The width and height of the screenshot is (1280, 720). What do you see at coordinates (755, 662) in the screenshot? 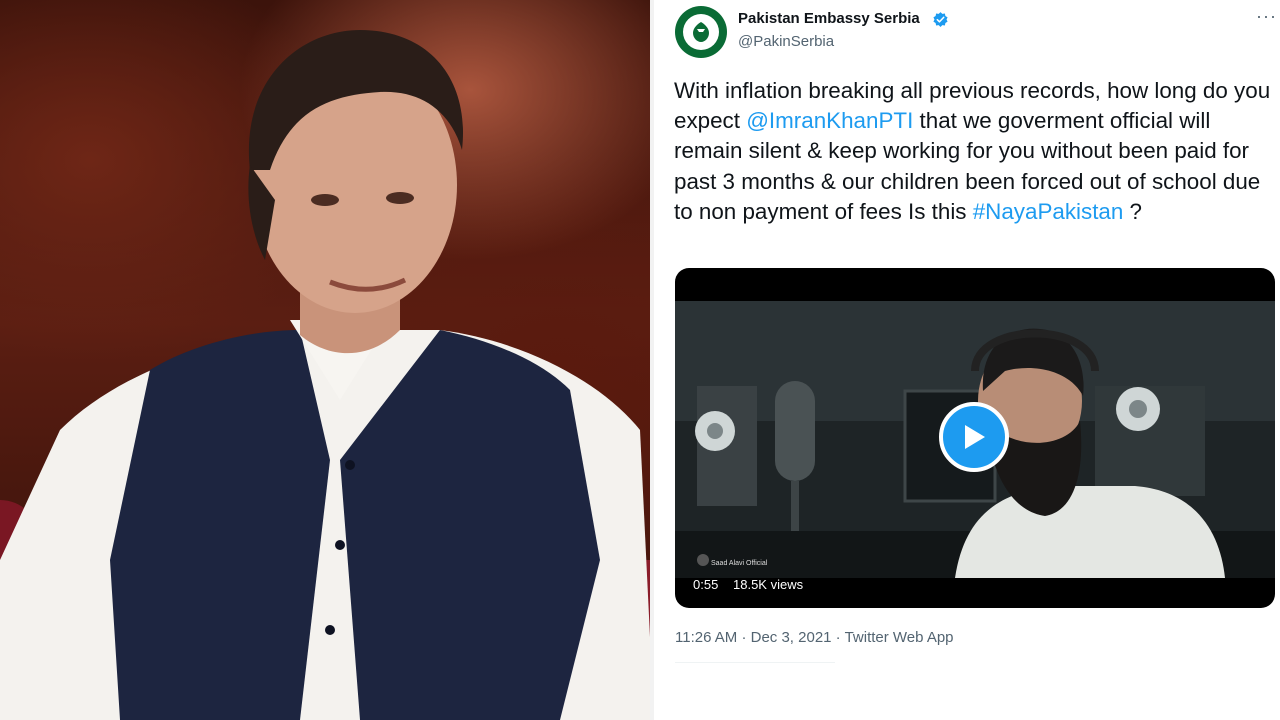
I see `divider-line` at bounding box center [755, 662].